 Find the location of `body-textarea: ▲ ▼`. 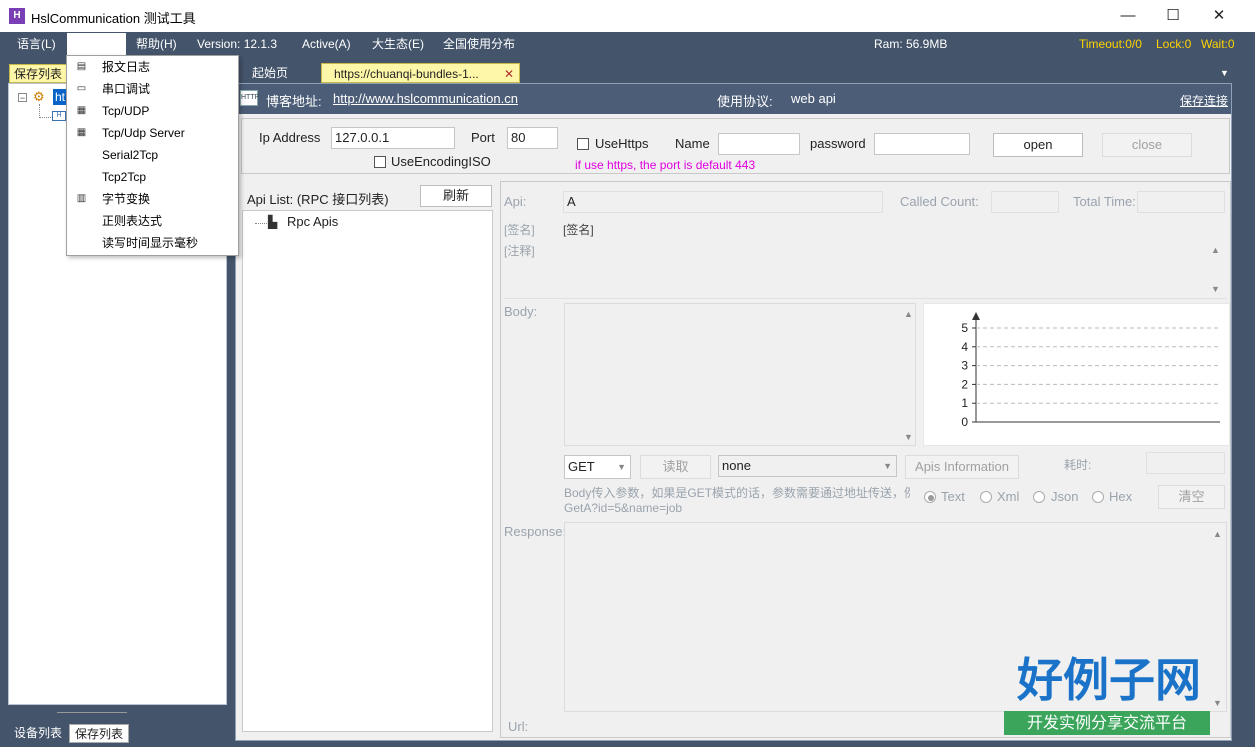

body-textarea: ▲ ▼ is located at coordinates (740, 374).